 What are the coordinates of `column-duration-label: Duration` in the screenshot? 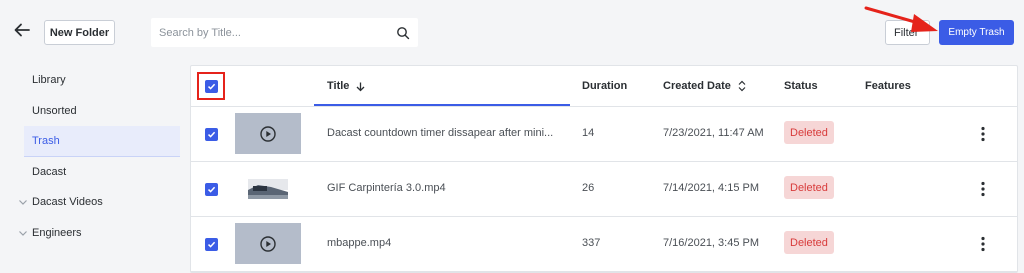 It's located at (605, 86).